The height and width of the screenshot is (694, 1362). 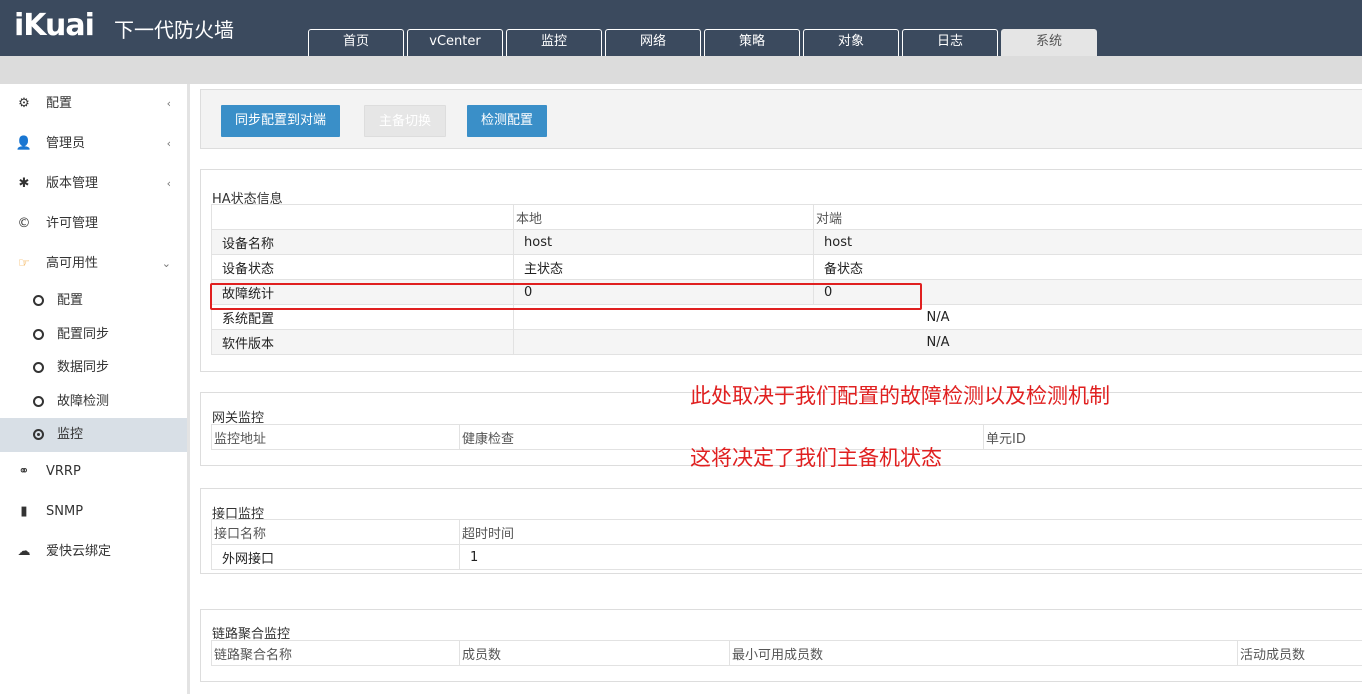 I want to click on interface-monitor-table: 接口名称 超时时间 外网接口 1, so click(x=786, y=544).